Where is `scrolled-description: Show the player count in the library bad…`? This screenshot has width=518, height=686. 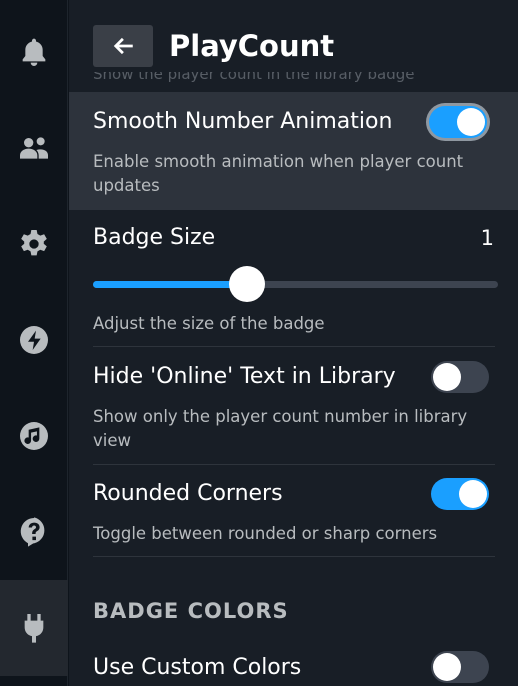
scrolled-description: Show the player count in the library bad… is located at coordinates (254, 74).